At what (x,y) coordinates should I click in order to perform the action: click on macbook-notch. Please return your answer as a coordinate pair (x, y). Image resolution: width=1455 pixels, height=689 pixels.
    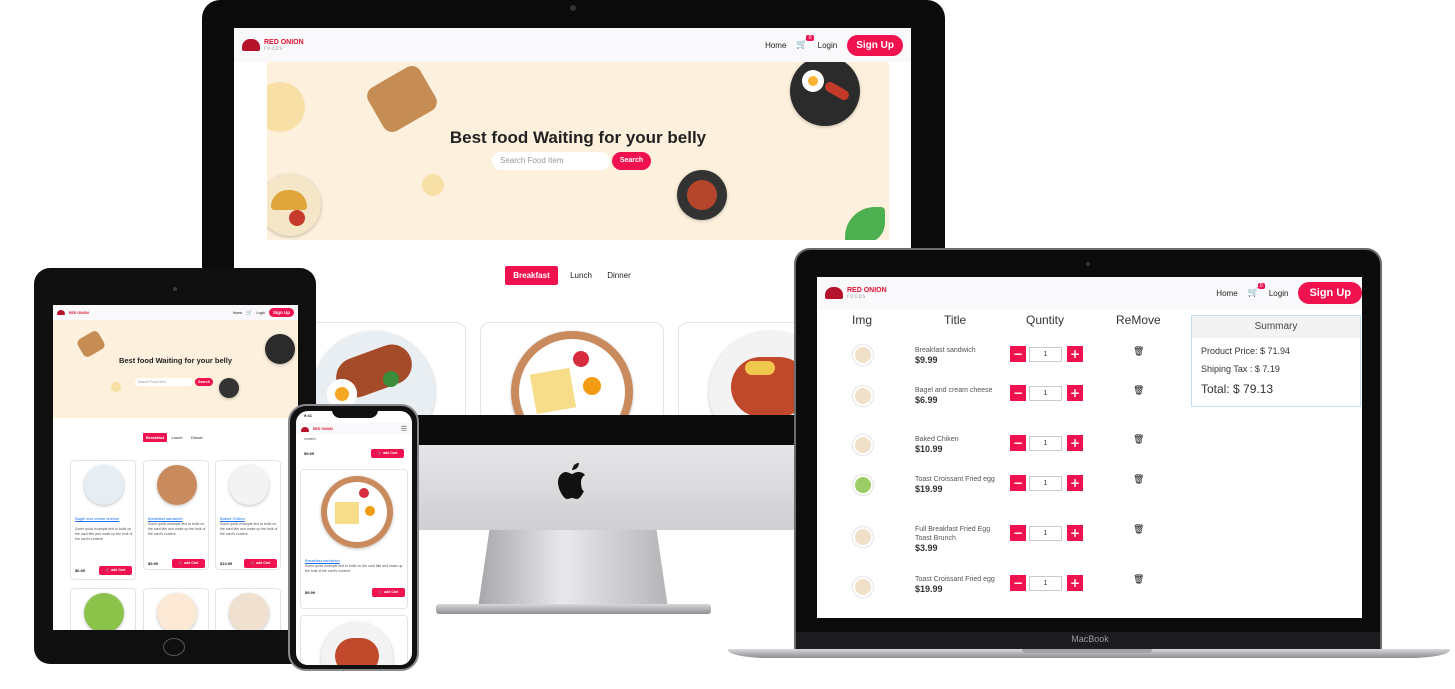
    Looking at the image, I should click on (1087, 651).